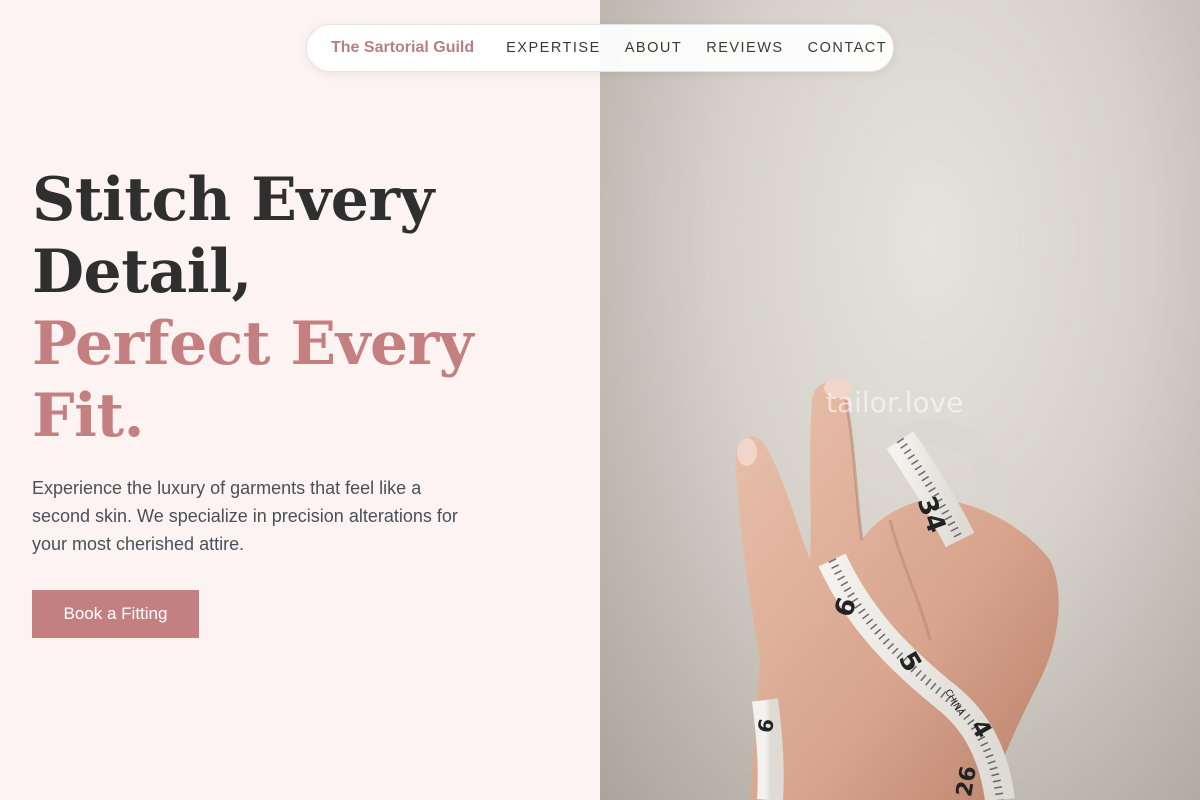 Image resolution: width=1200 pixels, height=800 pixels. I want to click on book-fitting-button: Book a Fitting, so click(115, 614).